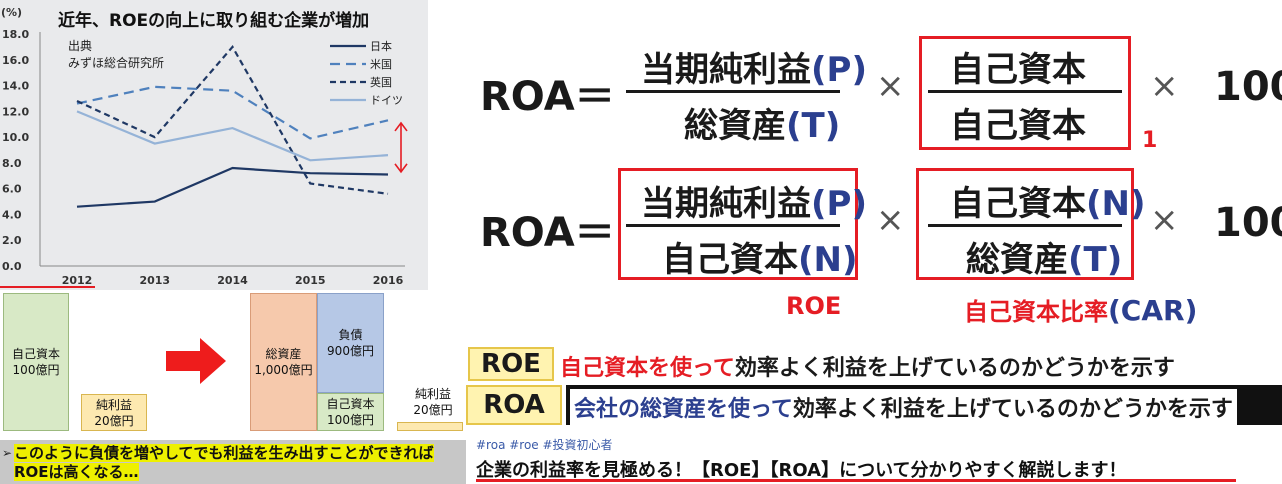 The width and height of the screenshot is (1282, 484). I want to click on n-1: (N), so click(828, 260).